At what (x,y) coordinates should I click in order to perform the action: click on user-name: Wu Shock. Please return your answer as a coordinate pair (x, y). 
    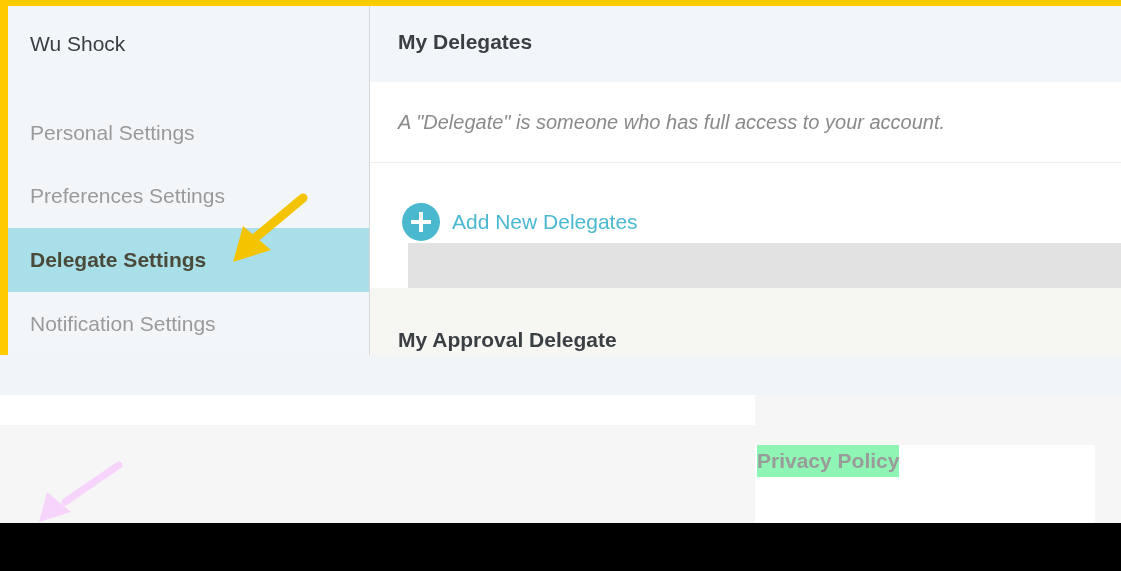
    Looking at the image, I should click on (78, 44).